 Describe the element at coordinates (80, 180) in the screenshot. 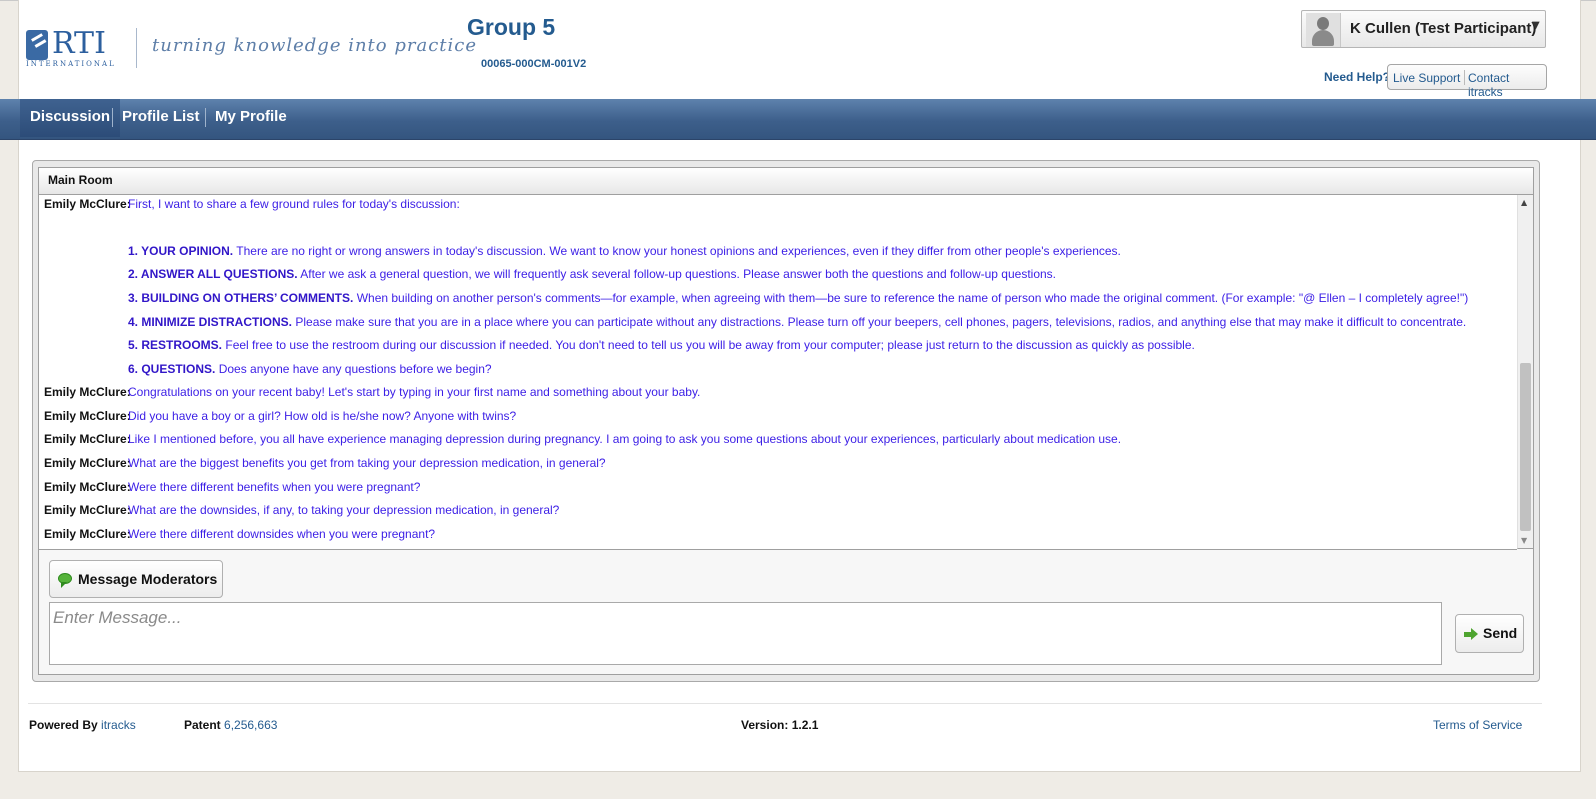

I see `room-title: Main Room` at that location.